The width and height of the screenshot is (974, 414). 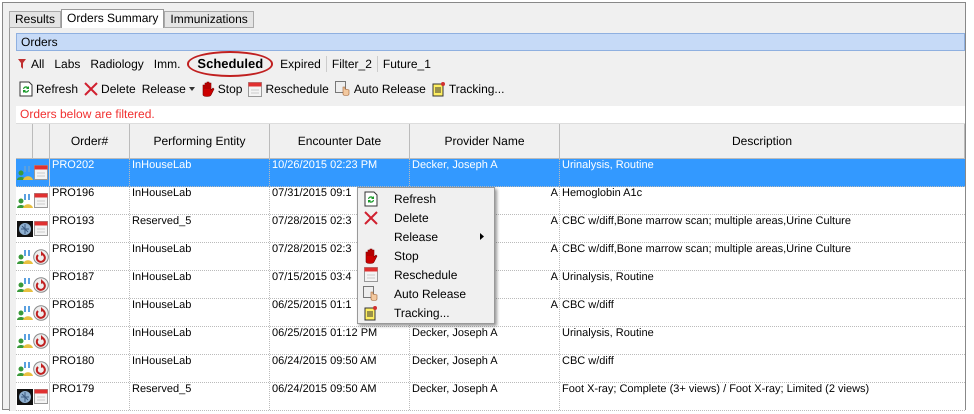 I want to click on toolbar-button: Delete, so click(x=110, y=89).